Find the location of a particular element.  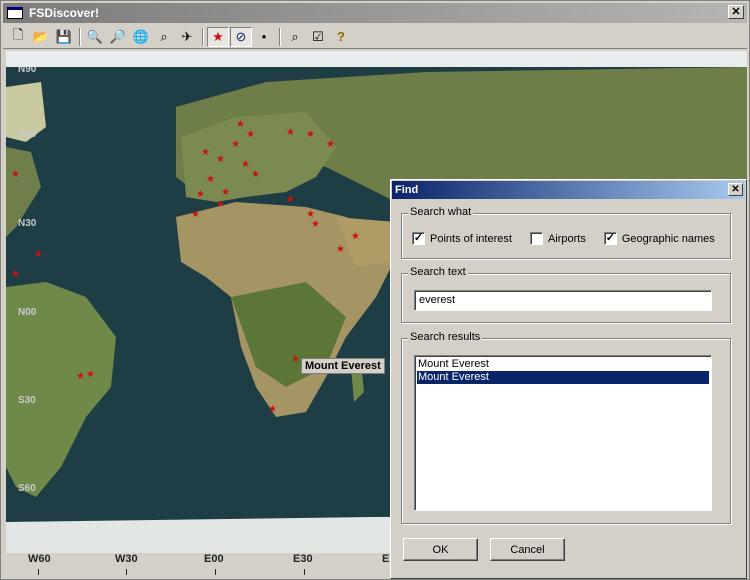

lon-label-e30: E30 is located at coordinates (303, 559).